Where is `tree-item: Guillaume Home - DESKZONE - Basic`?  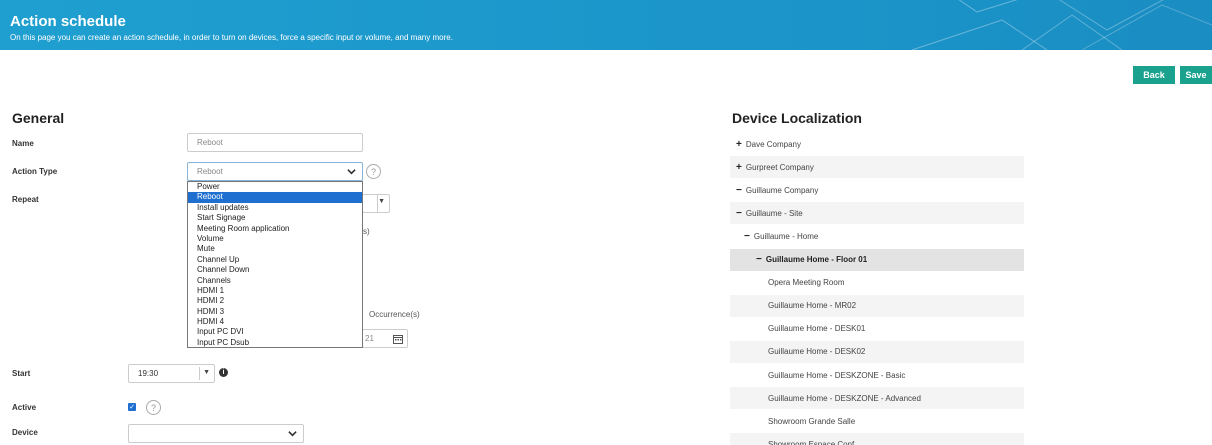 tree-item: Guillaume Home - DESKZONE - Basic is located at coordinates (877, 375).